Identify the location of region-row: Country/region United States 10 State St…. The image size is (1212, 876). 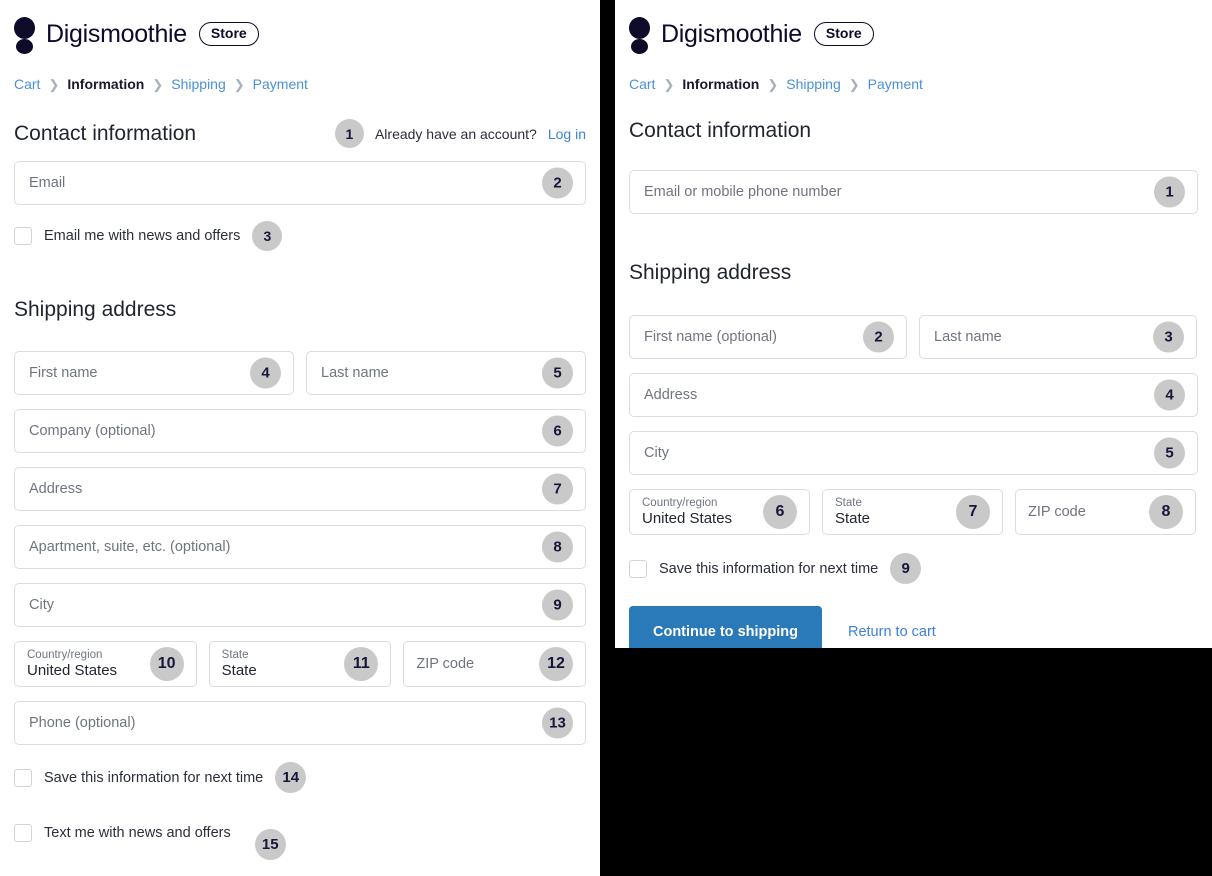
(300, 664).